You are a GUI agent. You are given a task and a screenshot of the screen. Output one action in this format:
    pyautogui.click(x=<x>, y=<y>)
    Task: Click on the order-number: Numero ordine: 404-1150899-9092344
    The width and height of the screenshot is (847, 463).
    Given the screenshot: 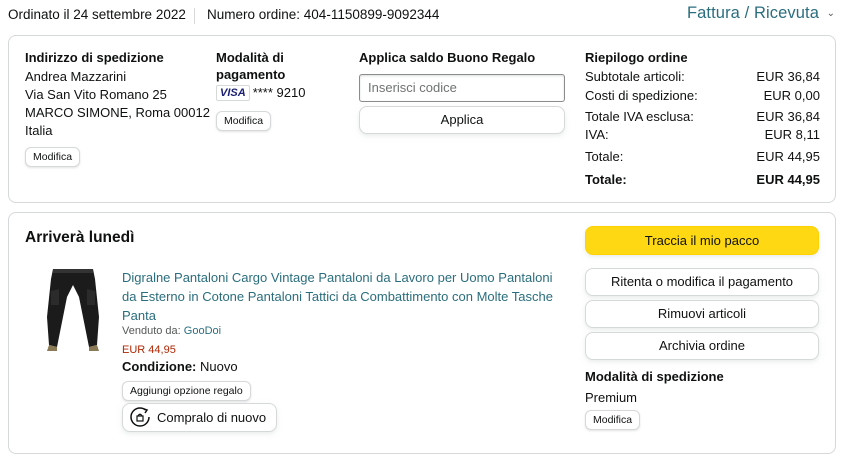 What is the action you would take?
    pyautogui.click(x=323, y=14)
    